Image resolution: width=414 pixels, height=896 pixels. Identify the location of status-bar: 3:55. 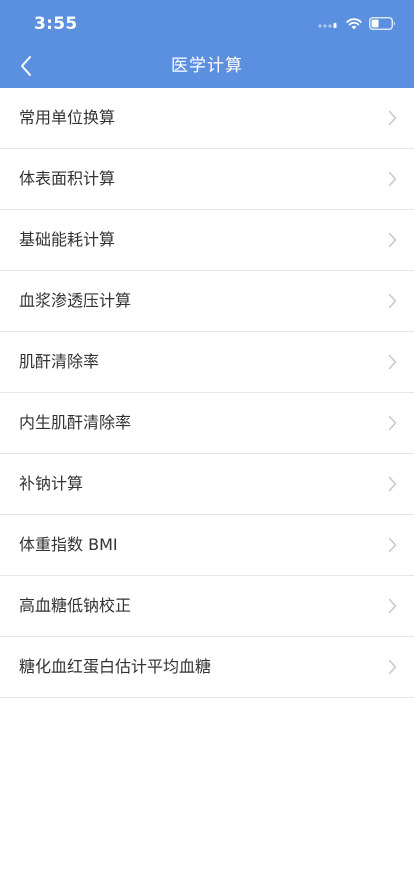
(207, 22).